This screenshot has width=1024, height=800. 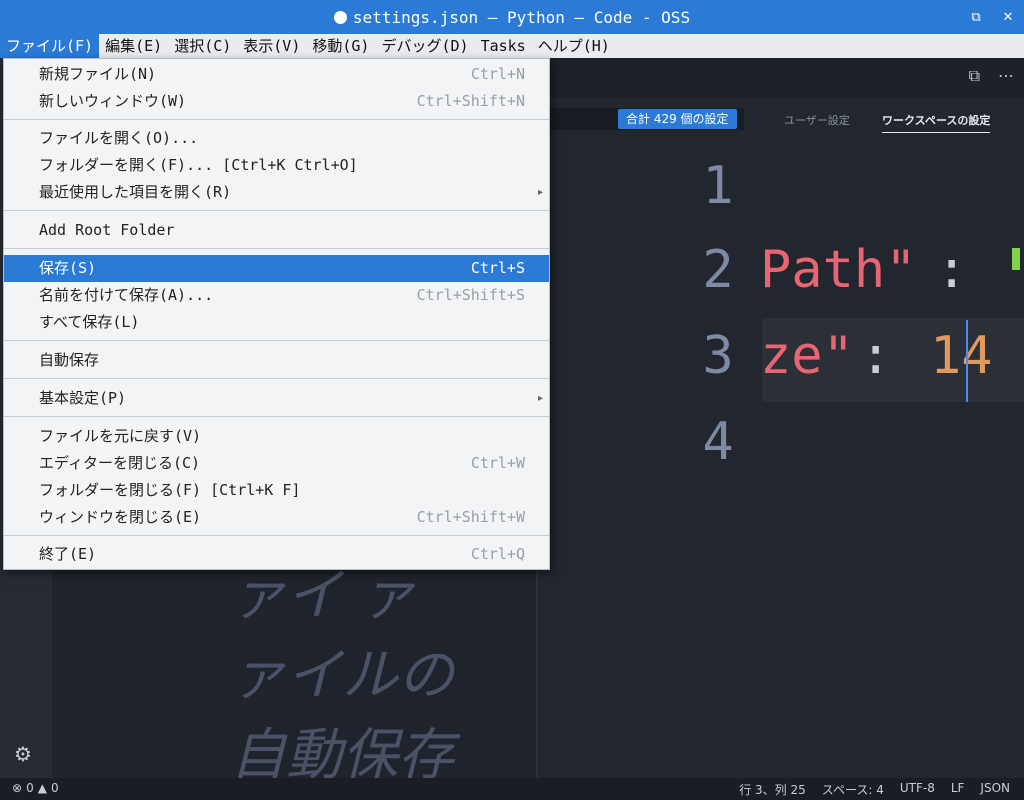 I want to click on menu-item-save: 保存(S) Ctrl+S, so click(x=276, y=268).